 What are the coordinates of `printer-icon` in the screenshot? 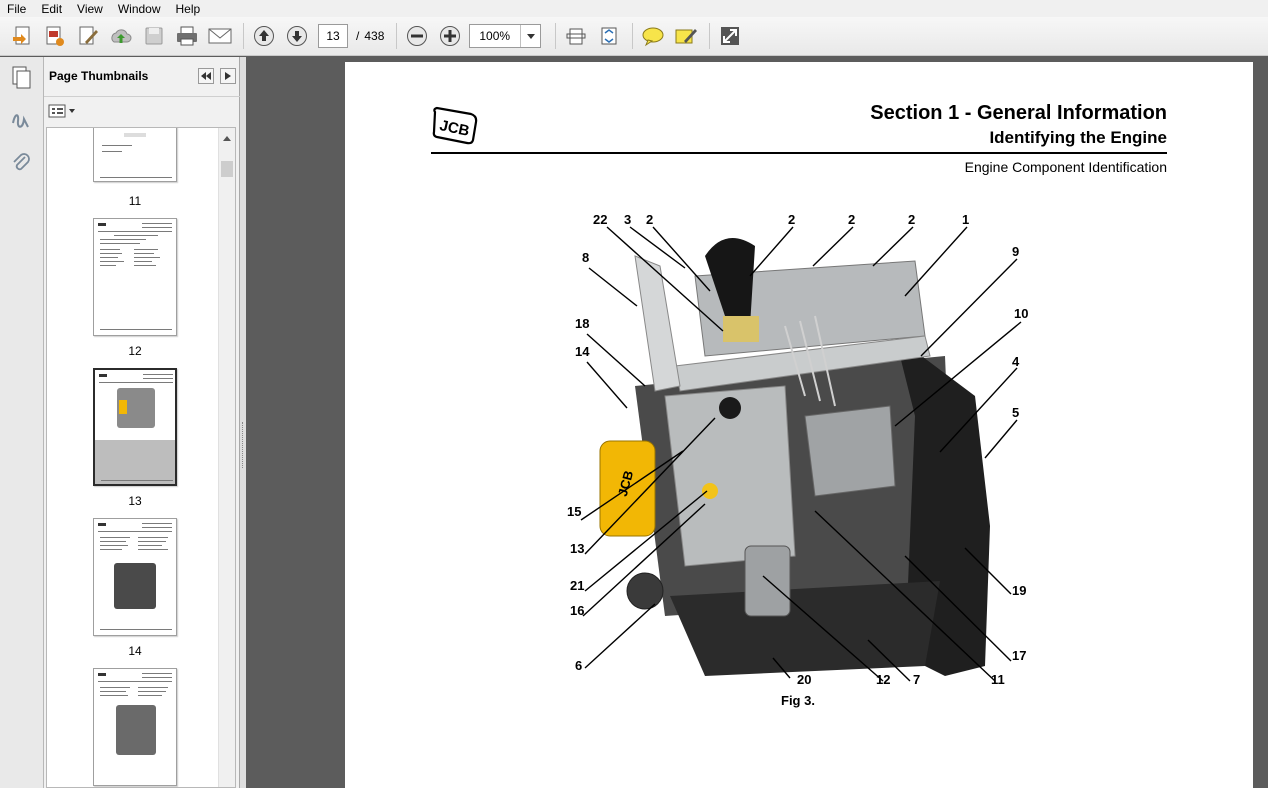 It's located at (187, 36).